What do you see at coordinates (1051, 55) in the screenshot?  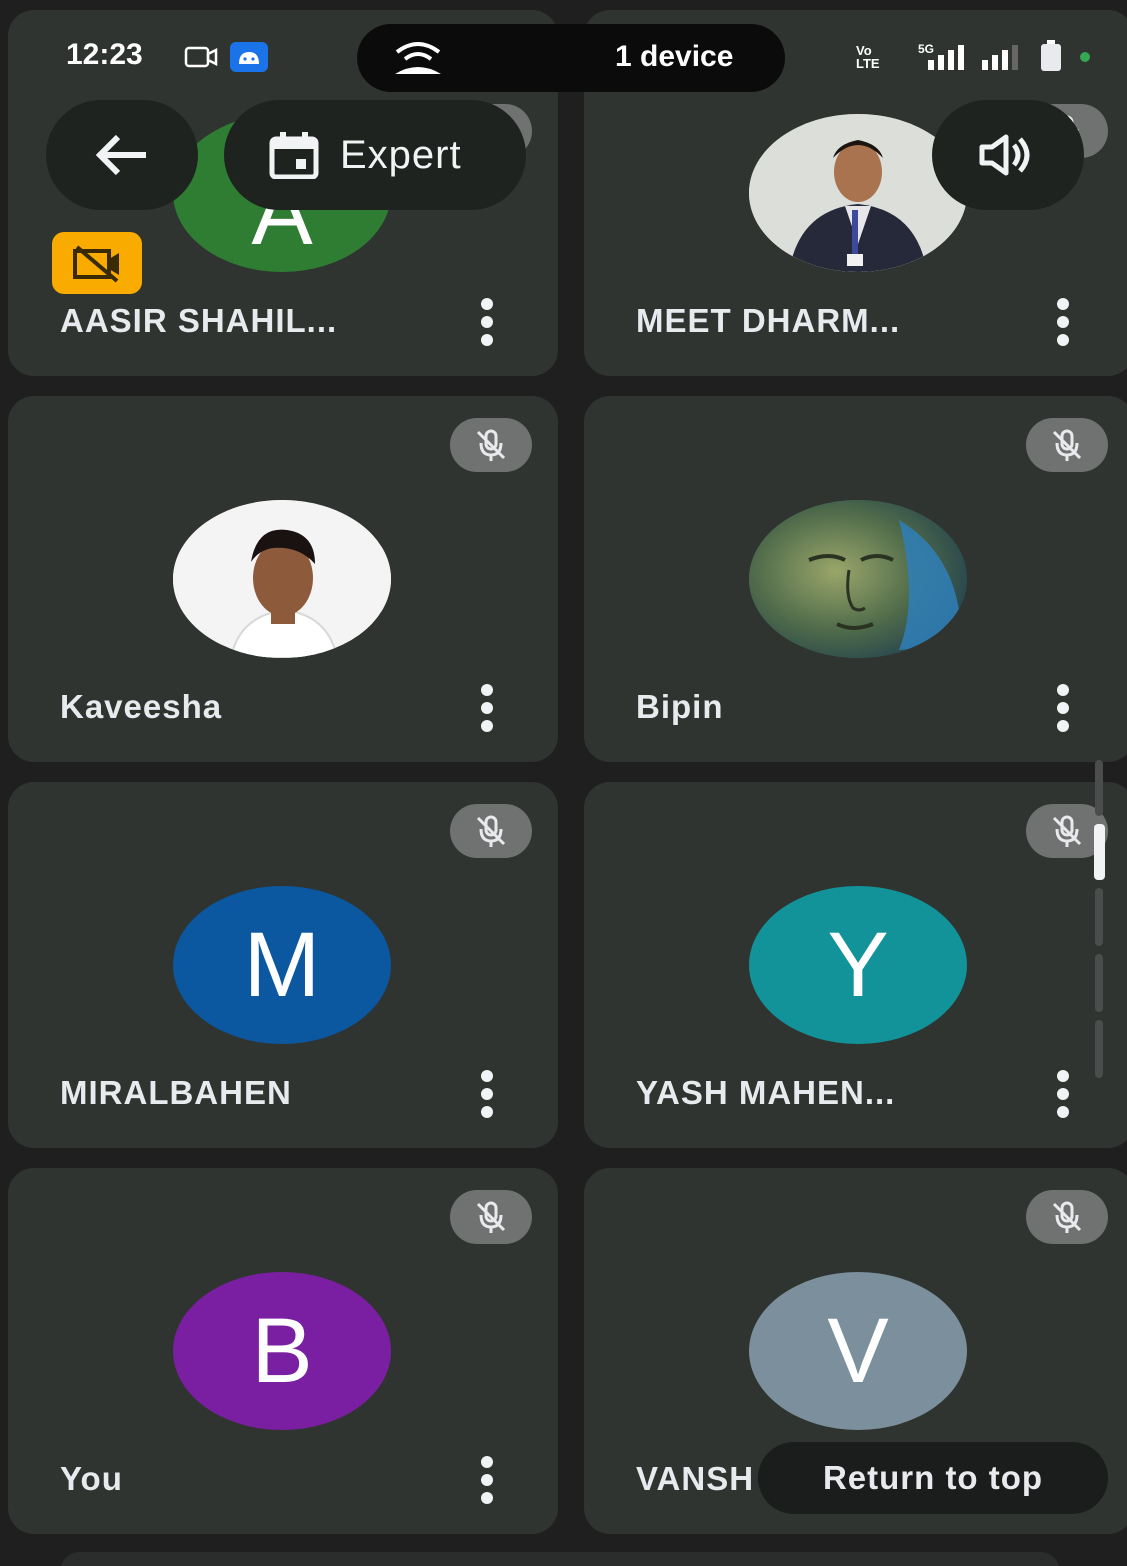 I see `battery-icon` at bounding box center [1051, 55].